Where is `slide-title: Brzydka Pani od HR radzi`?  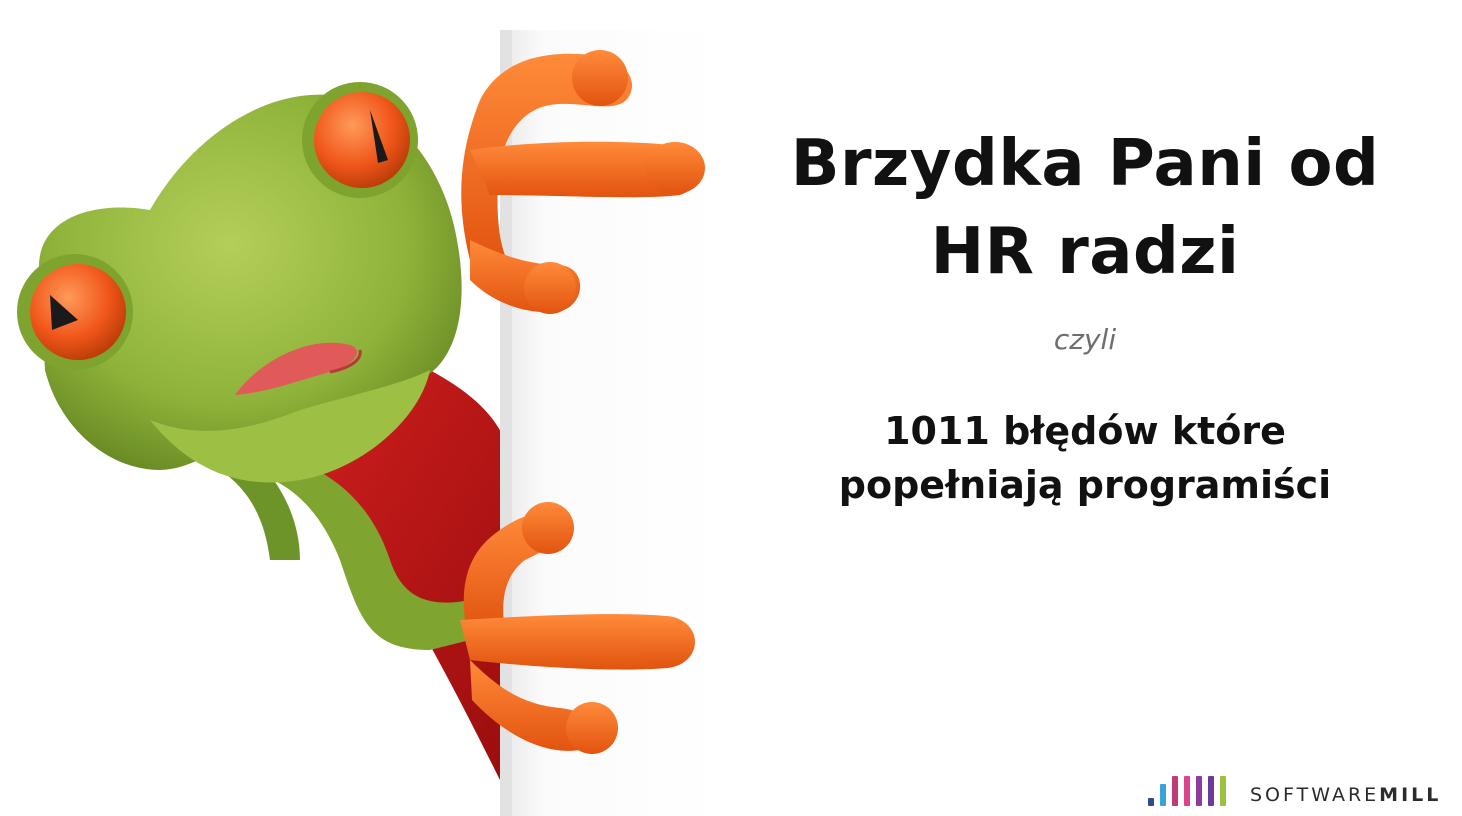
slide-title: Brzydka Pani od HR radzi is located at coordinates (1085, 208).